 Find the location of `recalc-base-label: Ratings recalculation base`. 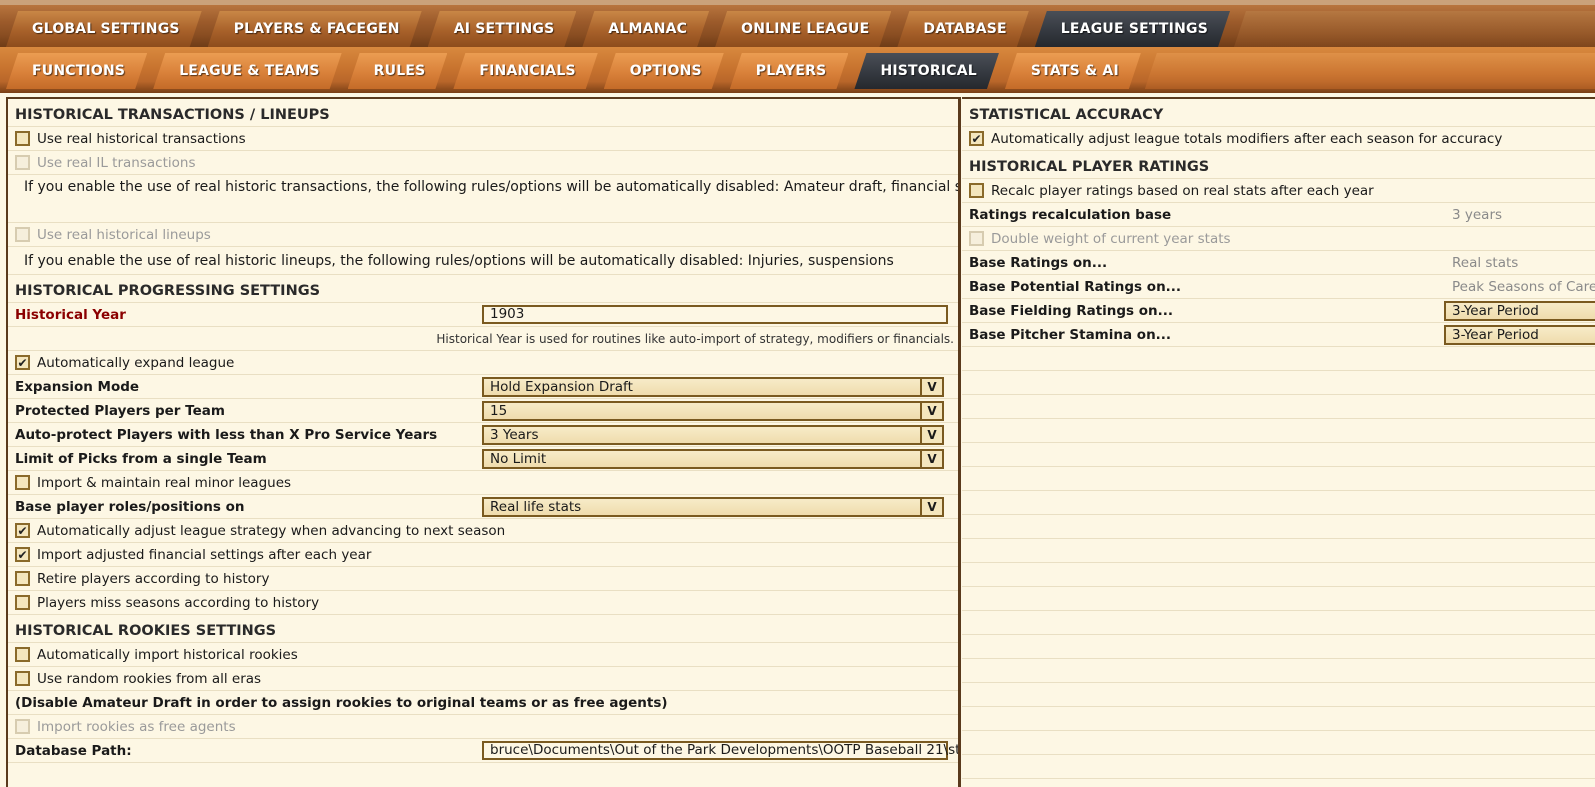

recalc-base-label: Ratings recalculation base is located at coordinates (1070, 214).